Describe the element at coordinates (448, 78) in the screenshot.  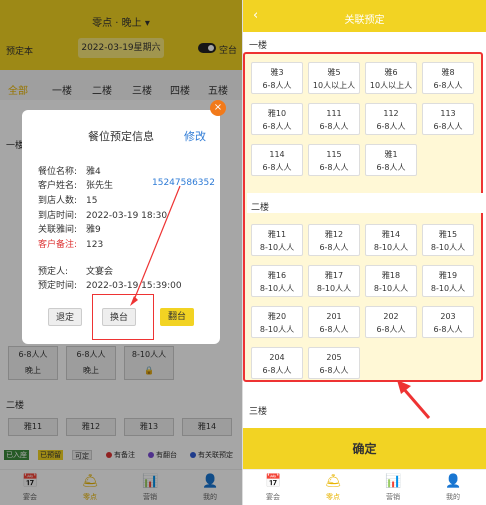
I see `table-tile: 雅8 6-8人人` at that location.